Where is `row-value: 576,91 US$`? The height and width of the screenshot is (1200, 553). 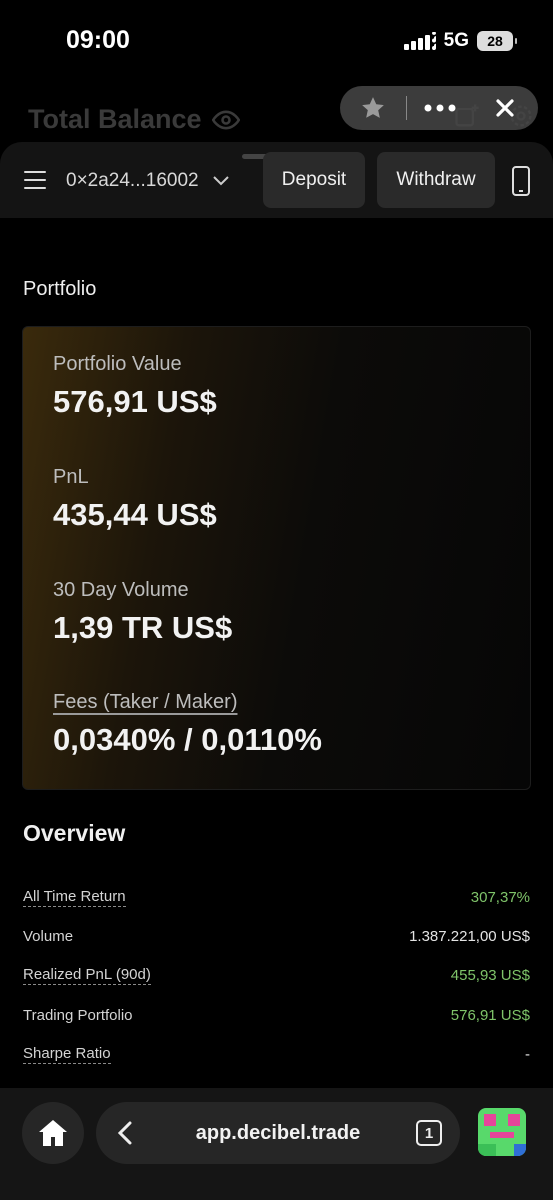 row-value: 576,91 US$ is located at coordinates (490, 1015).